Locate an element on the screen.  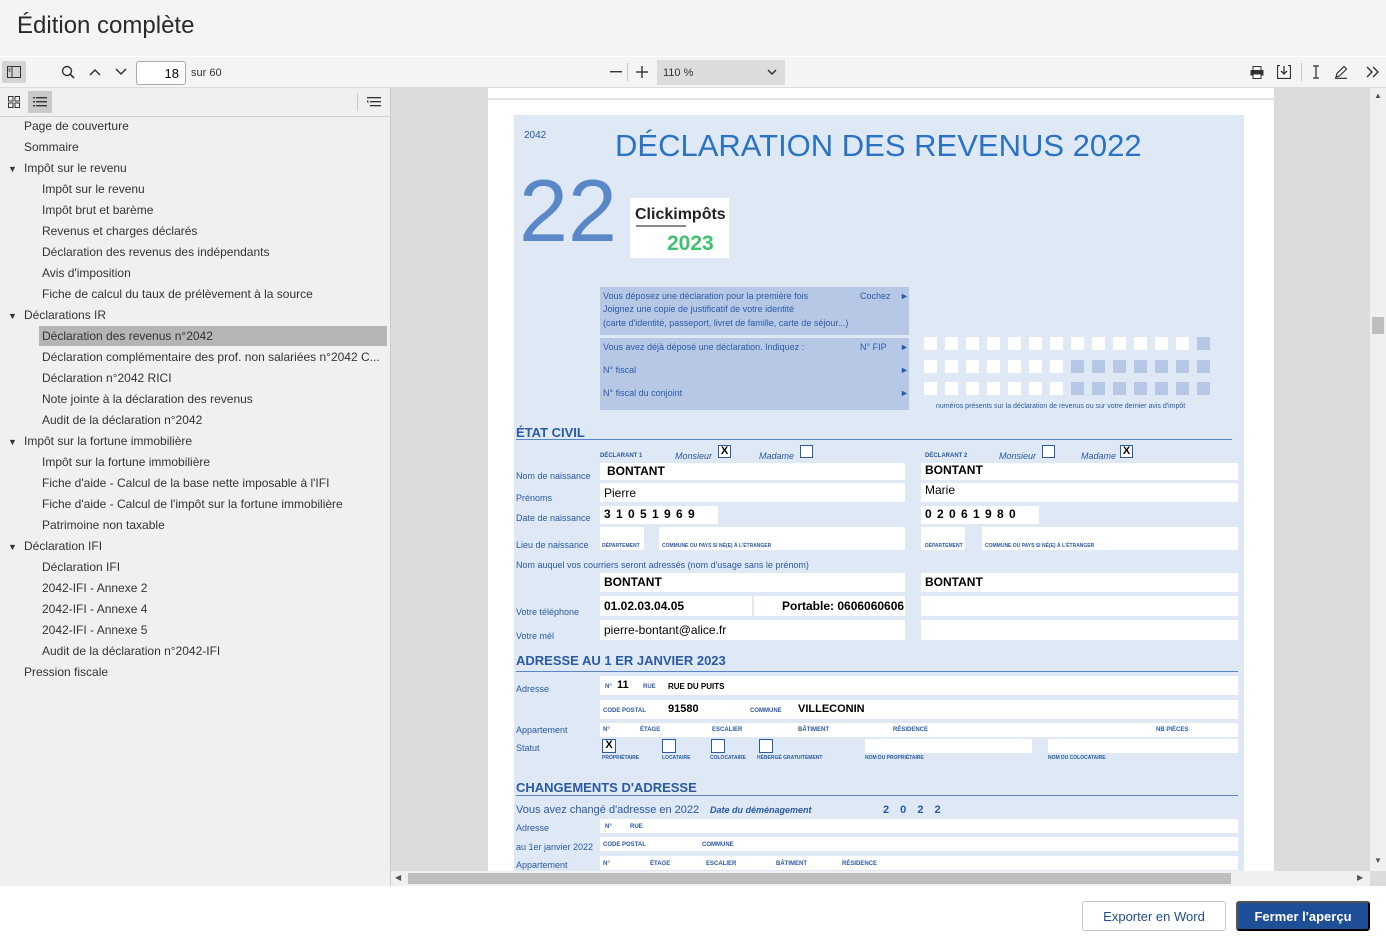
outline-item: Impôt brut et barème is located at coordinates (97, 210).